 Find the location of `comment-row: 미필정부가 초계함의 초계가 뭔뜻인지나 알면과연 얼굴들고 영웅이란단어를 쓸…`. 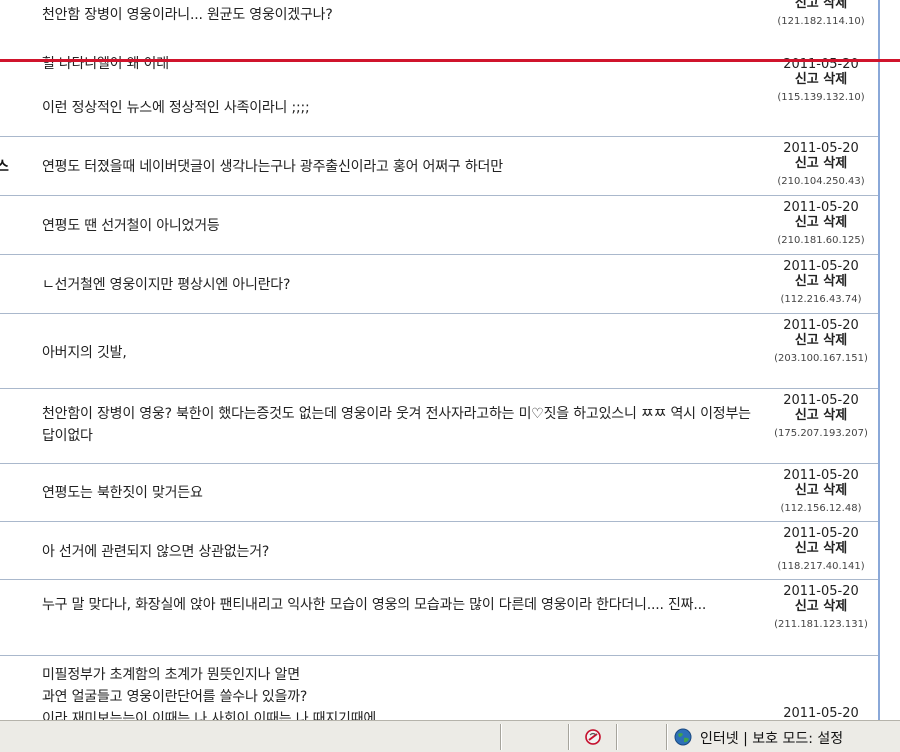

comment-row: 미필정부가 초계함의 초계가 뭔뜻인지나 알면과연 얼굴들고 영웅이란단어를 쓸… is located at coordinates (439, 688).